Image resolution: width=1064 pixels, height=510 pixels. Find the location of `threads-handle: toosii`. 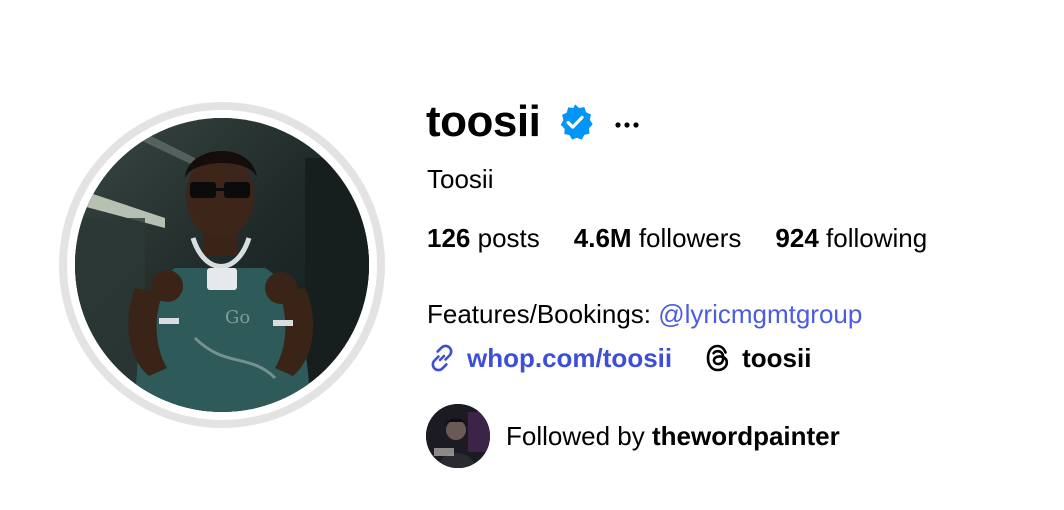

threads-handle: toosii is located at coordinates (777, 358).